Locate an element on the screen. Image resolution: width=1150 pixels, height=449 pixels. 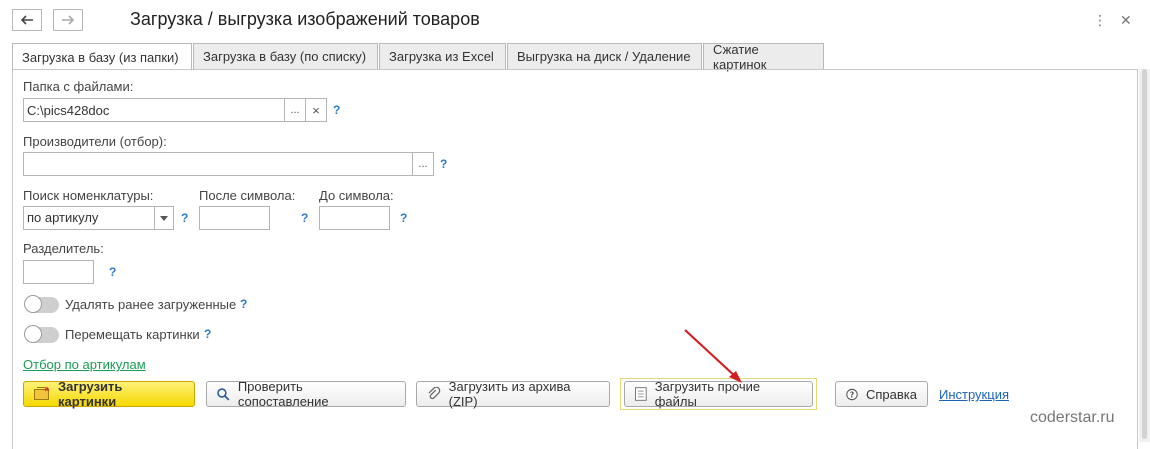
load-images-label: Загрузить картинки is located at coordinates (90, 394).